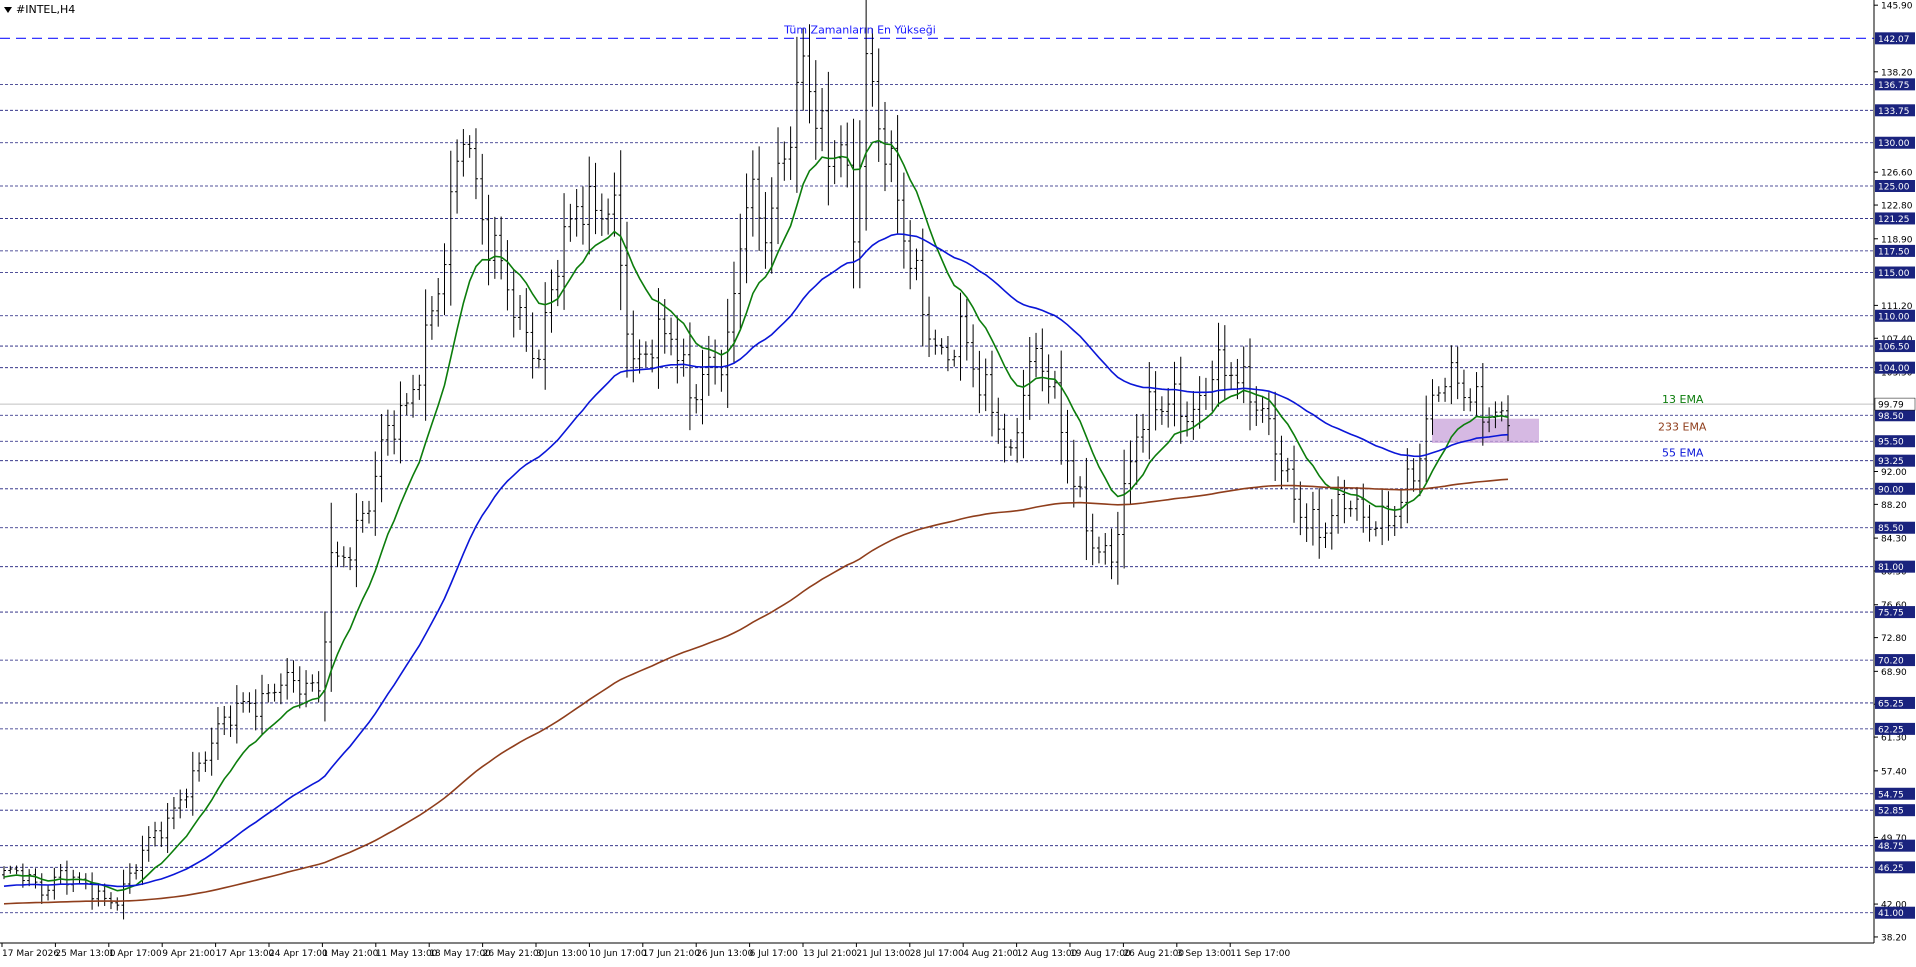  What do you see at coordinates (39, 9) in the screenshot?
I see `symbol-label: #INTEL,H4` at bounding box center [39, 9].